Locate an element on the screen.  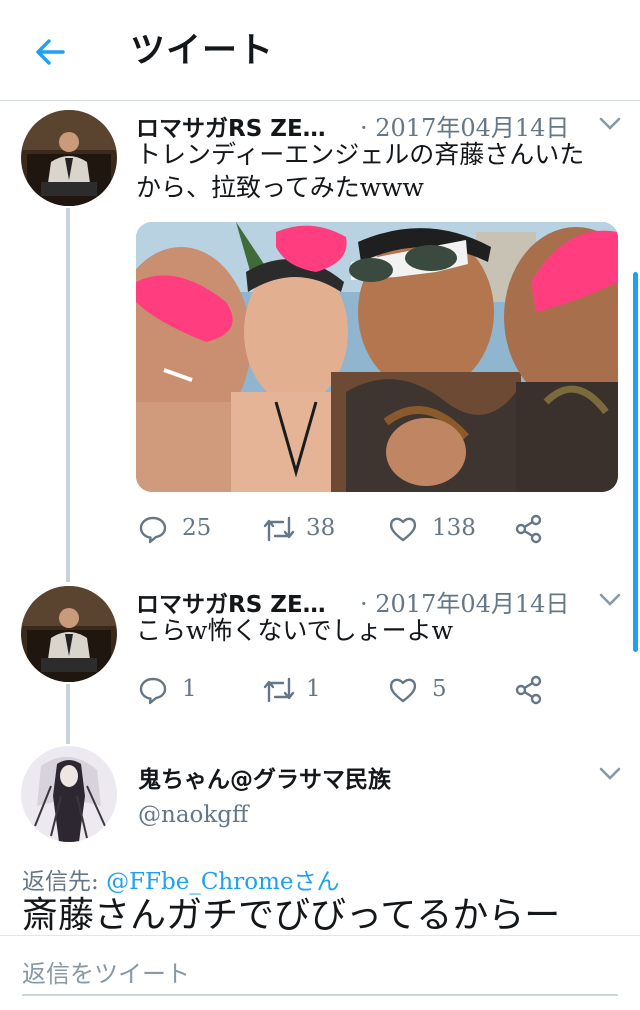
reply-compose-bar: 返信をツイート is located at coordinates (320, 972).